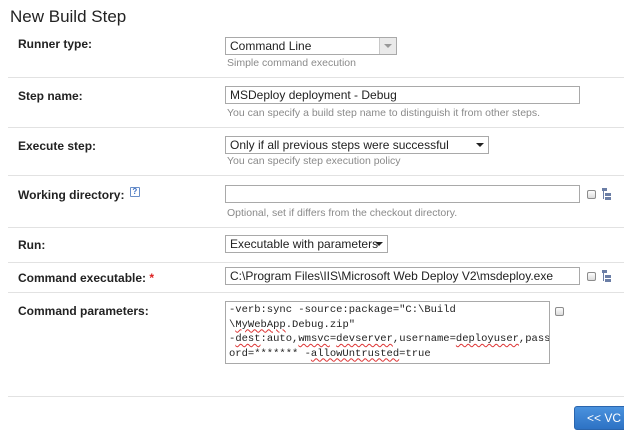 The width and height of the screenshot is (624, 430). What do you see at coordinates (68, 16) in the screenshot?
I see `page-title: New Build Step` at bounding box center [68, 16].